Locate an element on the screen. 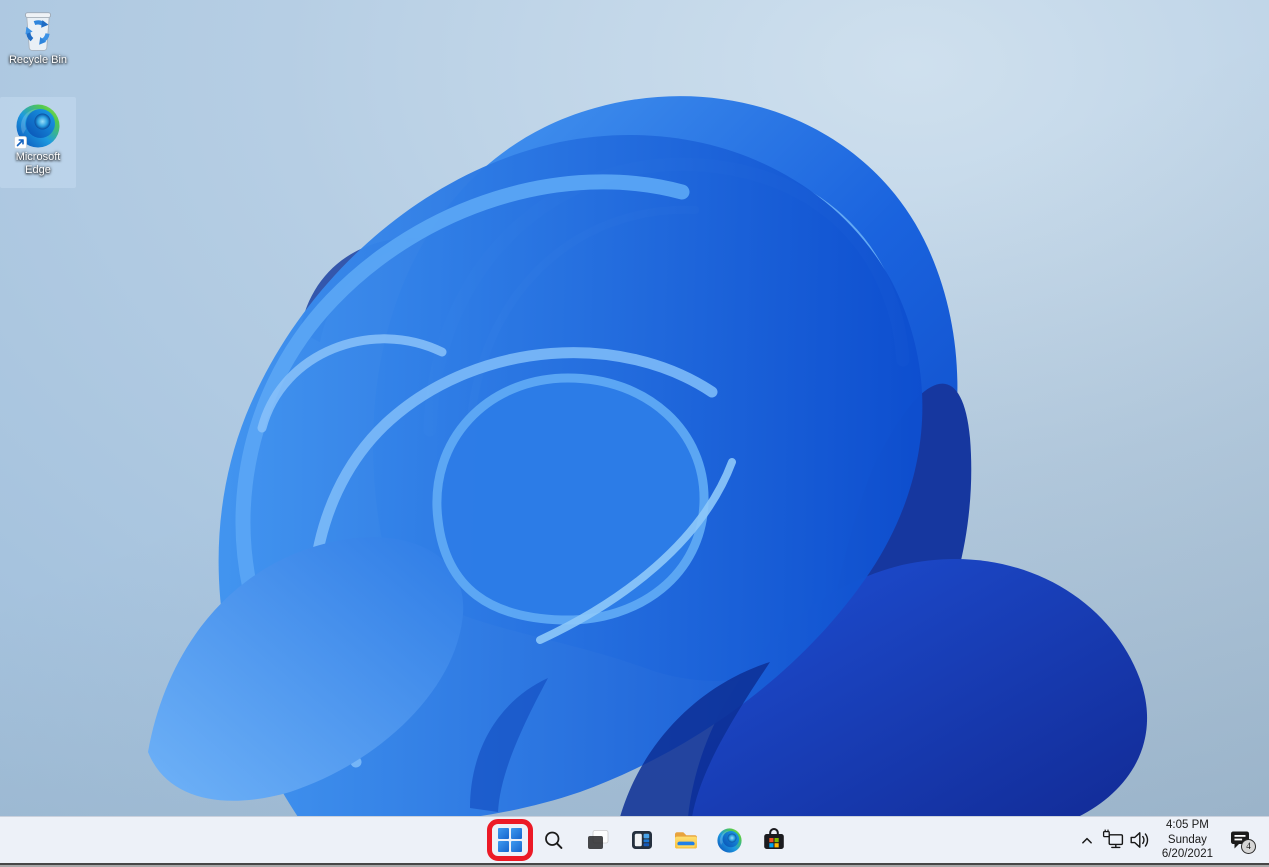 Image resolution: width=1269 pixels, height=867 pixels. widgets-icon is located at coordinates (641, 840).